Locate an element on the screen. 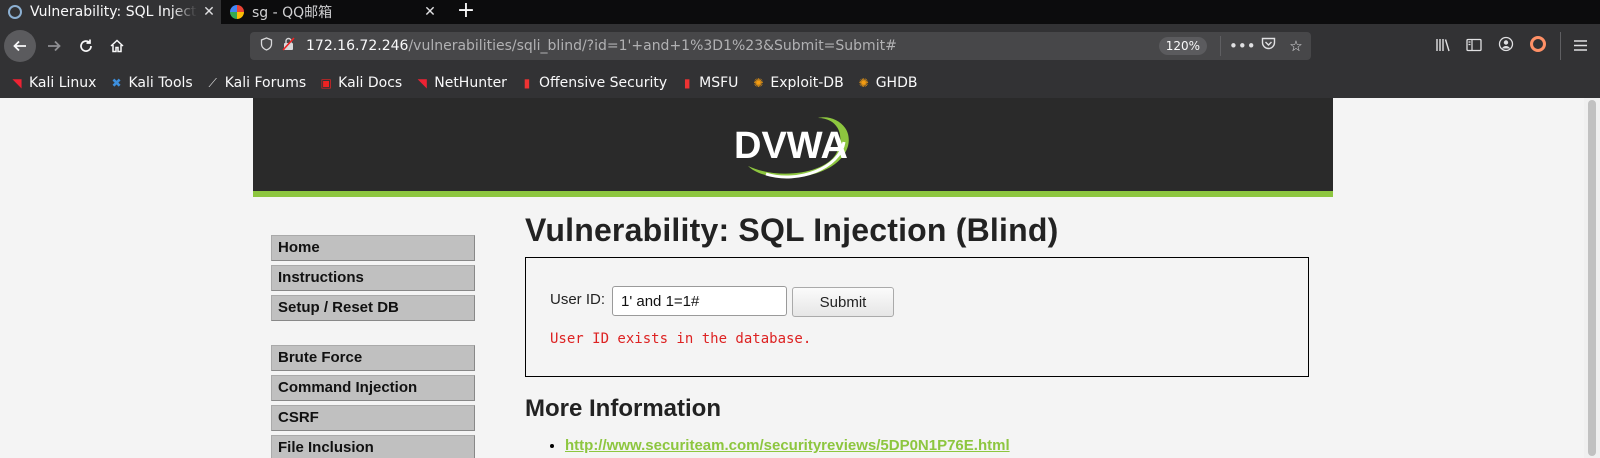  bookmark-label: Kali Tools is located at coordinates (160, 83).